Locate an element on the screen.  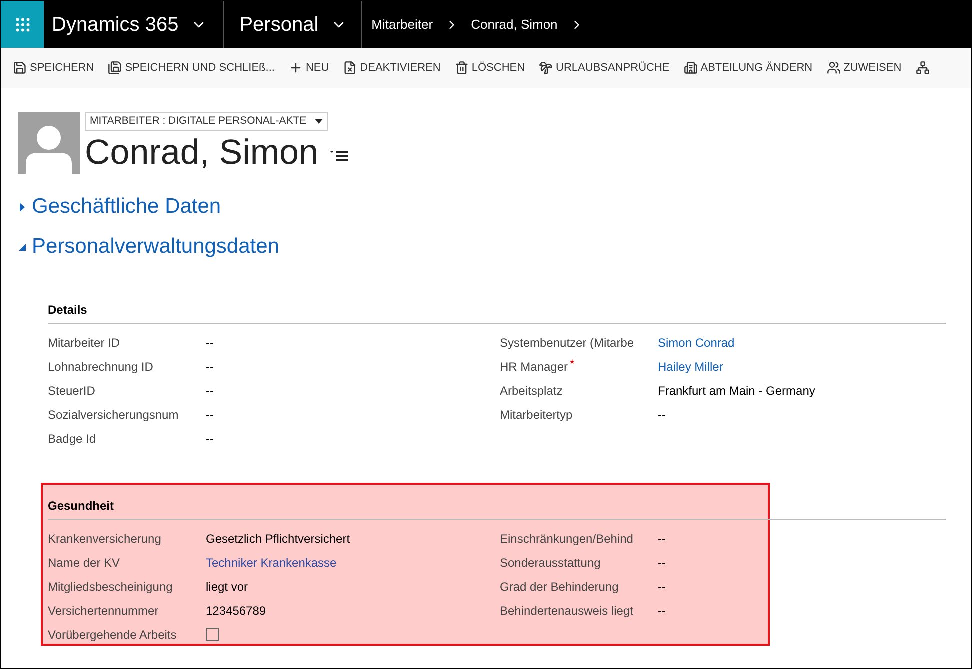
command-button: SPEICHERN is located at coordinates (53, 68).